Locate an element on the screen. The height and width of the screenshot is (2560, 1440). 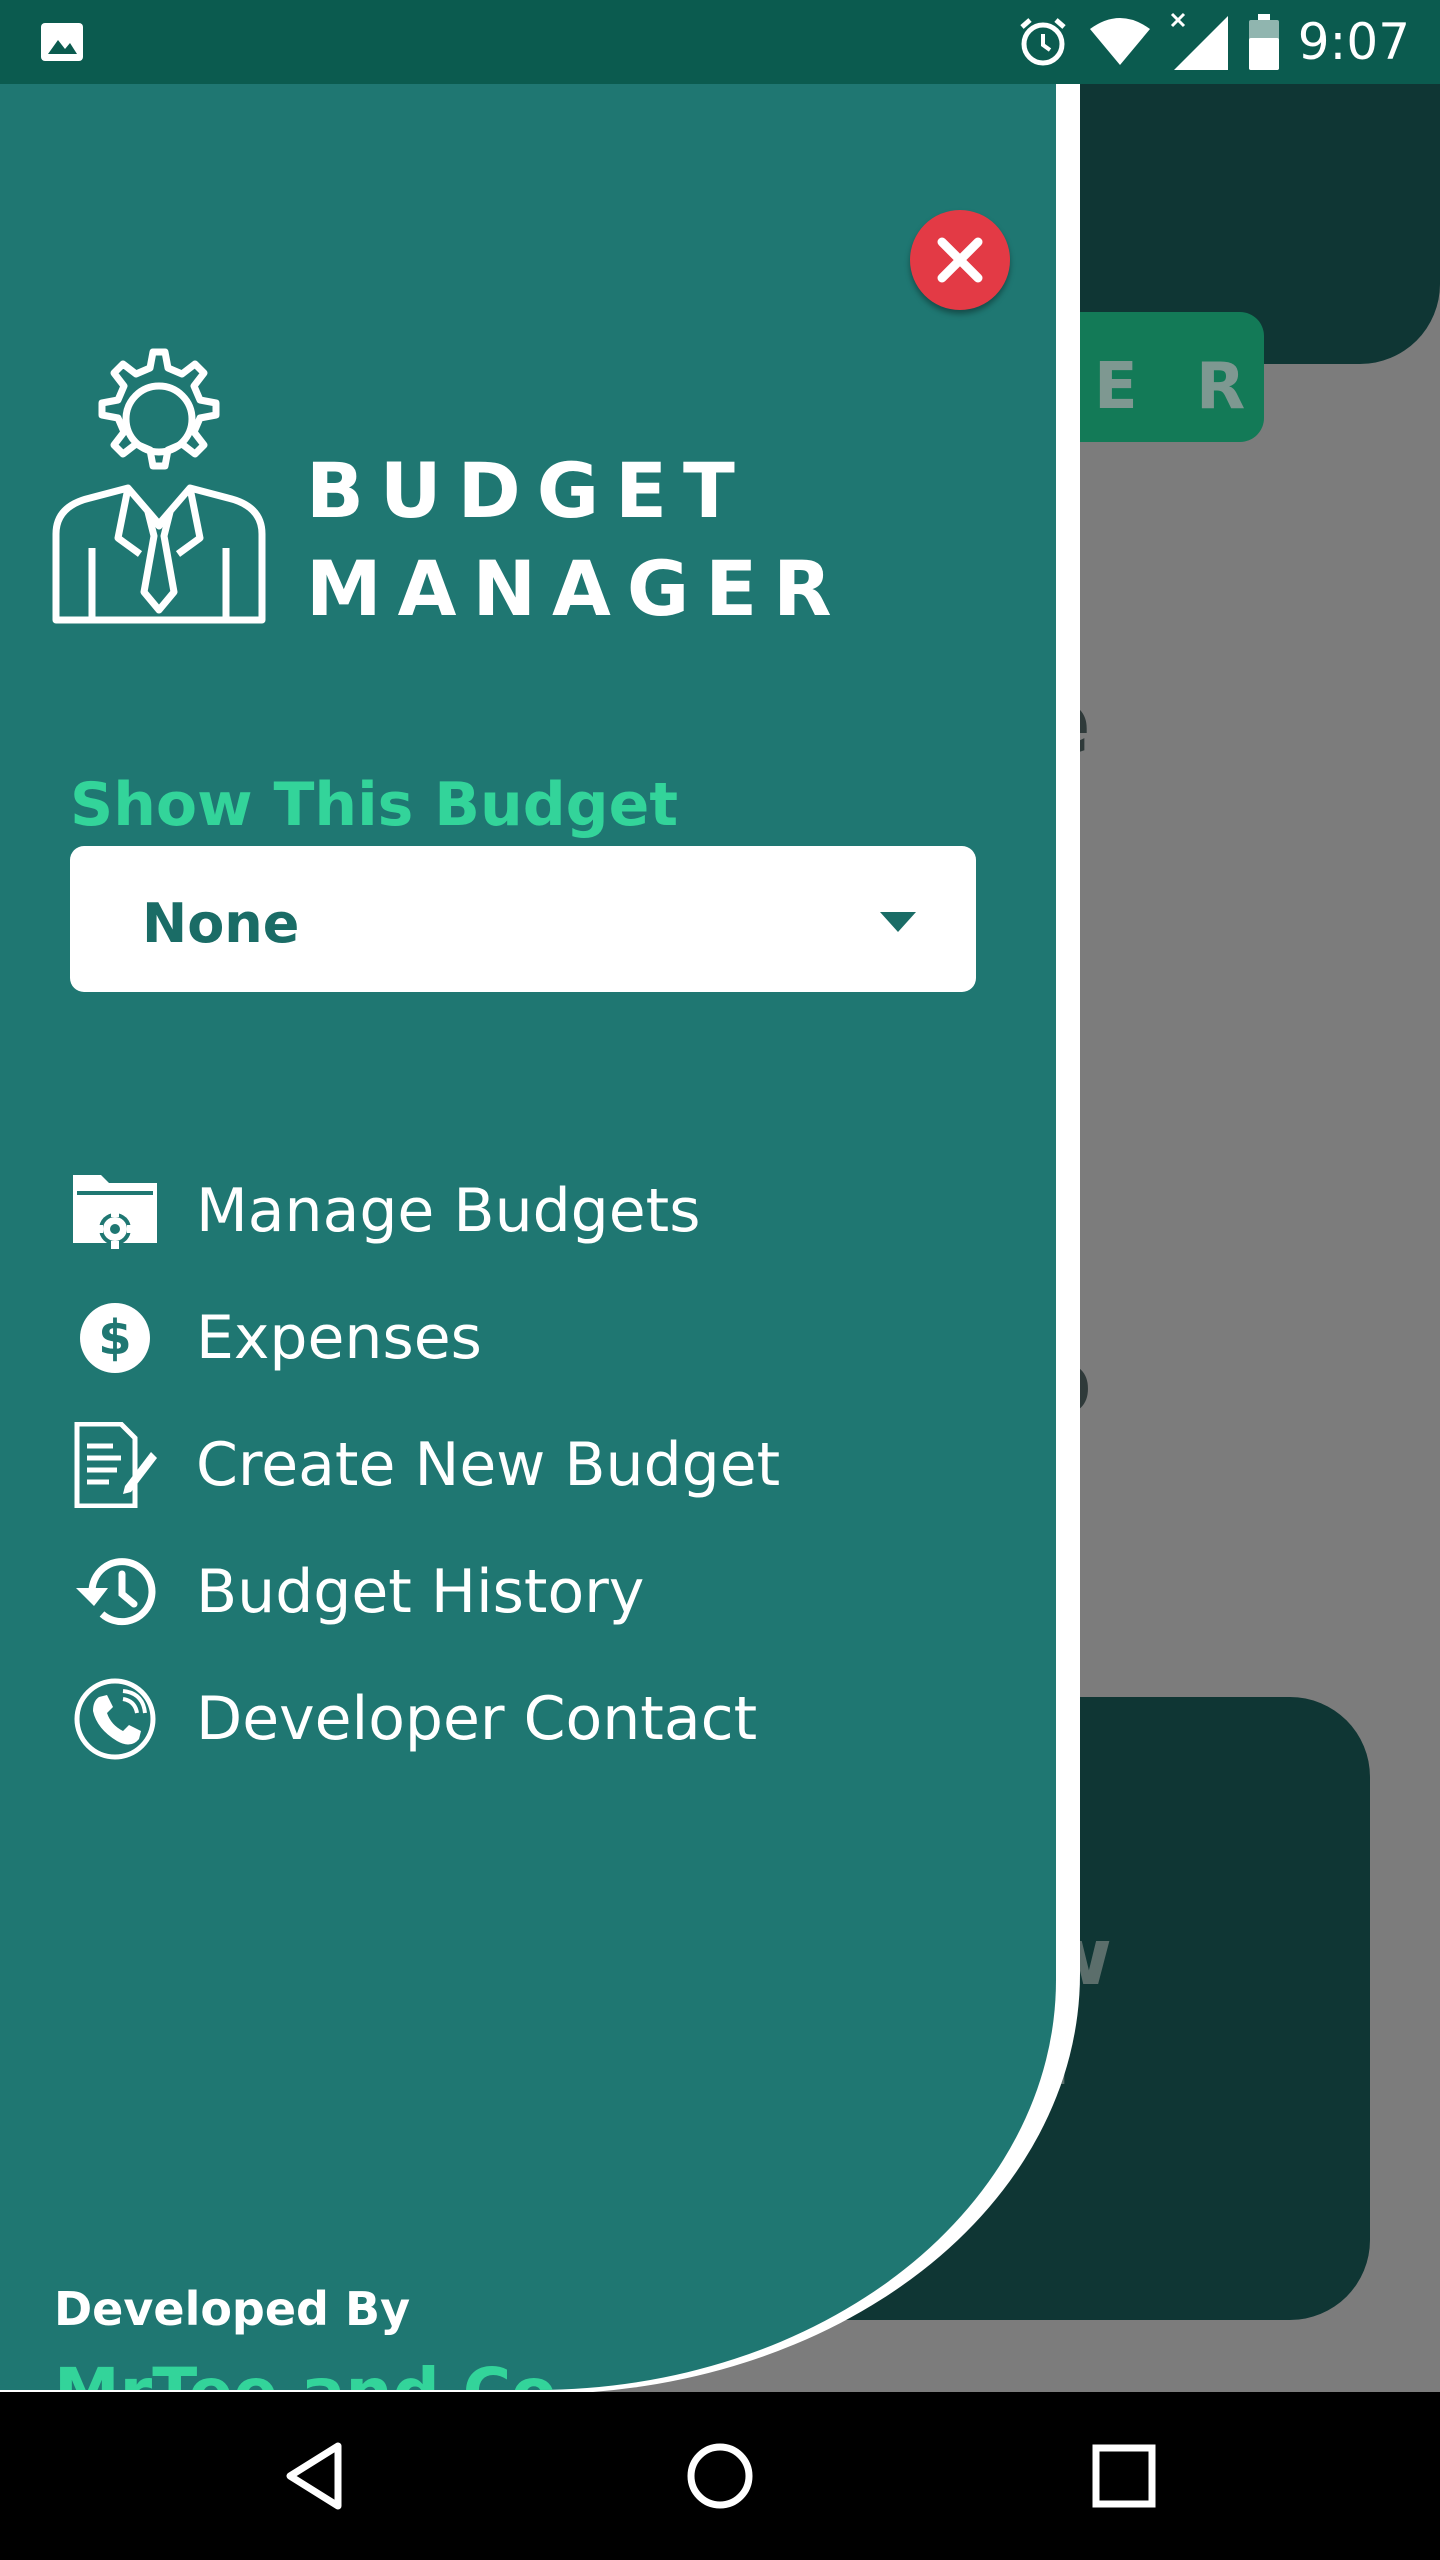
status-icons: 9:07 is located at coordinates (1213, 42).